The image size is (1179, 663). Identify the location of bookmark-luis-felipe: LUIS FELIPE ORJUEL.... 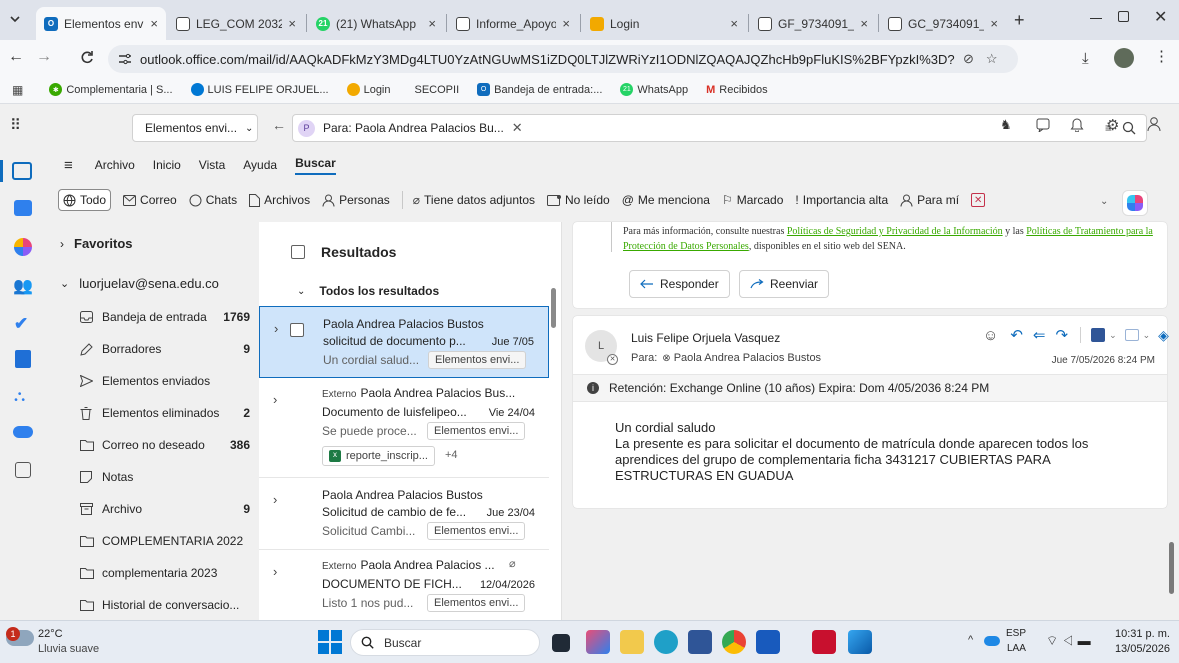
(259, 89).